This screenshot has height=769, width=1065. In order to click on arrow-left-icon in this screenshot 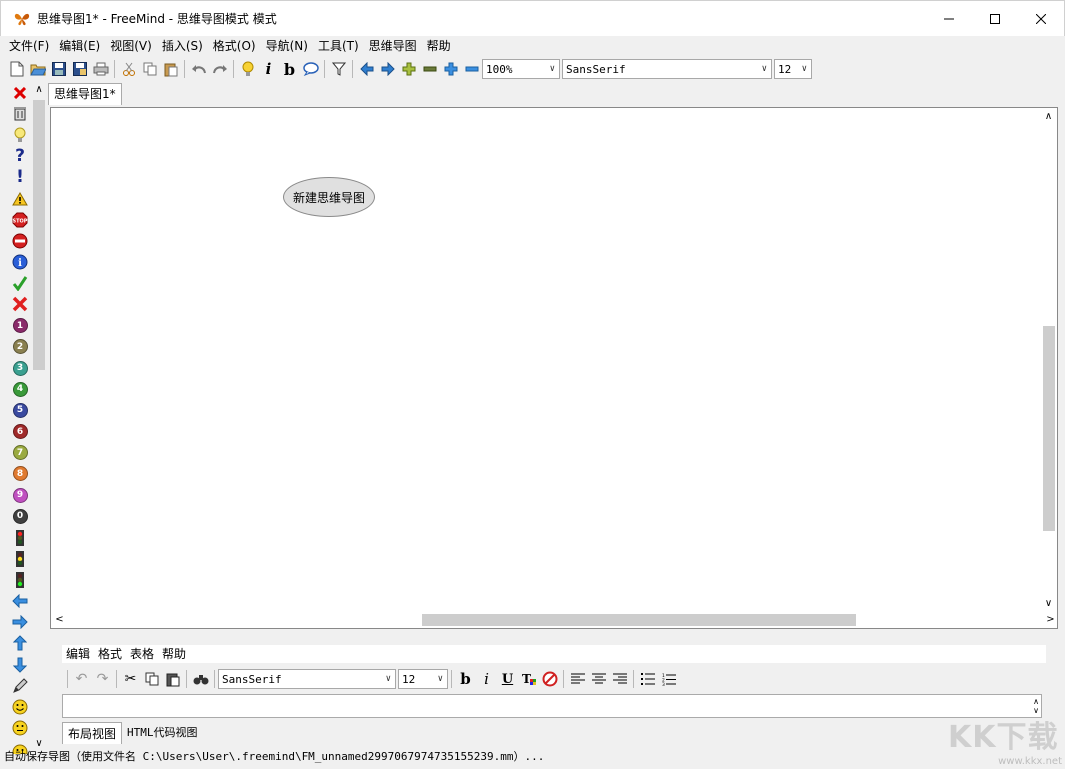, I will do `click(366, 69)`.